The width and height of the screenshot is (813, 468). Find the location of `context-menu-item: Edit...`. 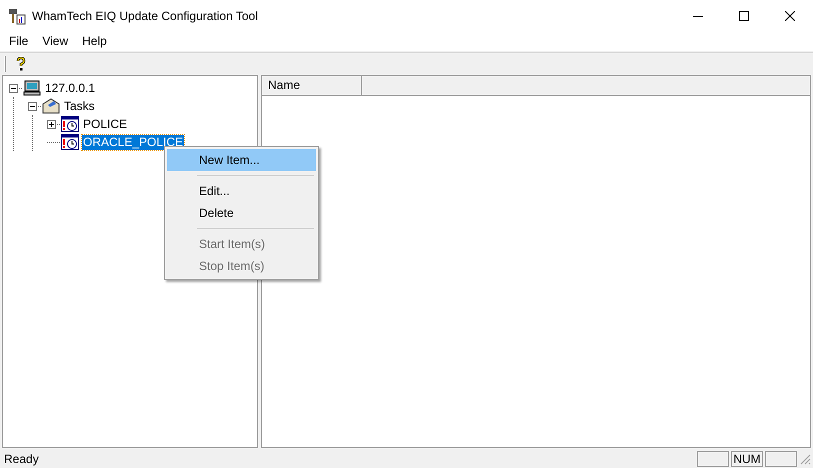

context-menu-item: Edit... is located at coordinates (241, 191).